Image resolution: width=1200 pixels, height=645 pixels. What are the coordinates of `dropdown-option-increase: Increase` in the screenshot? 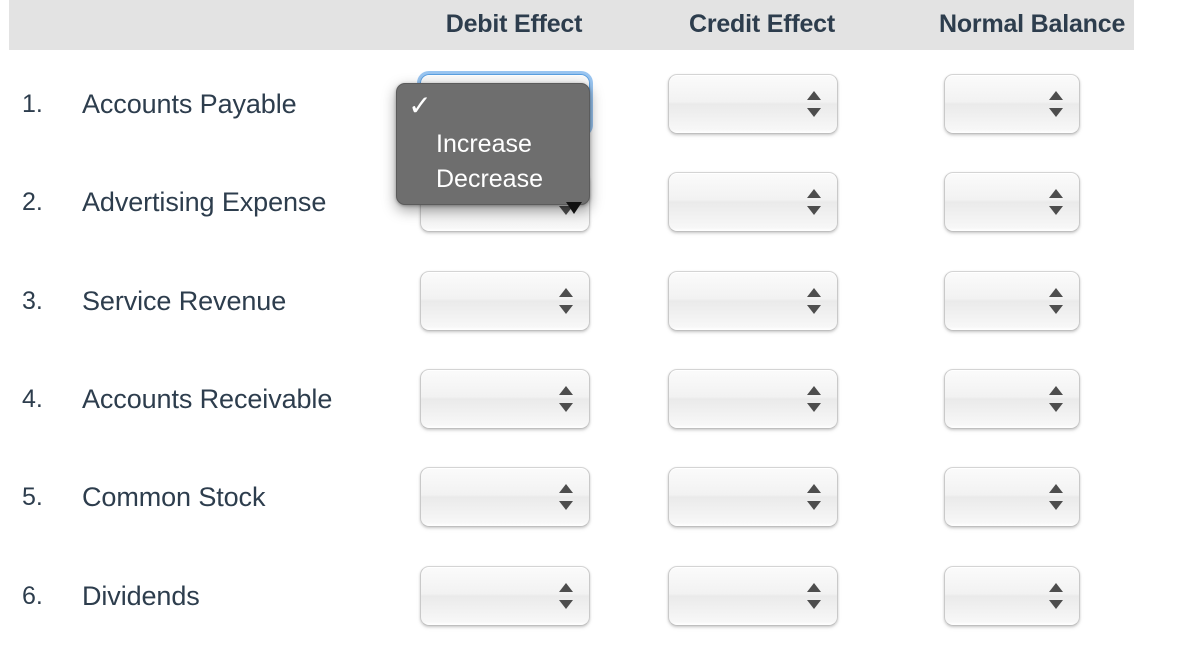 It's located at (493, 144).